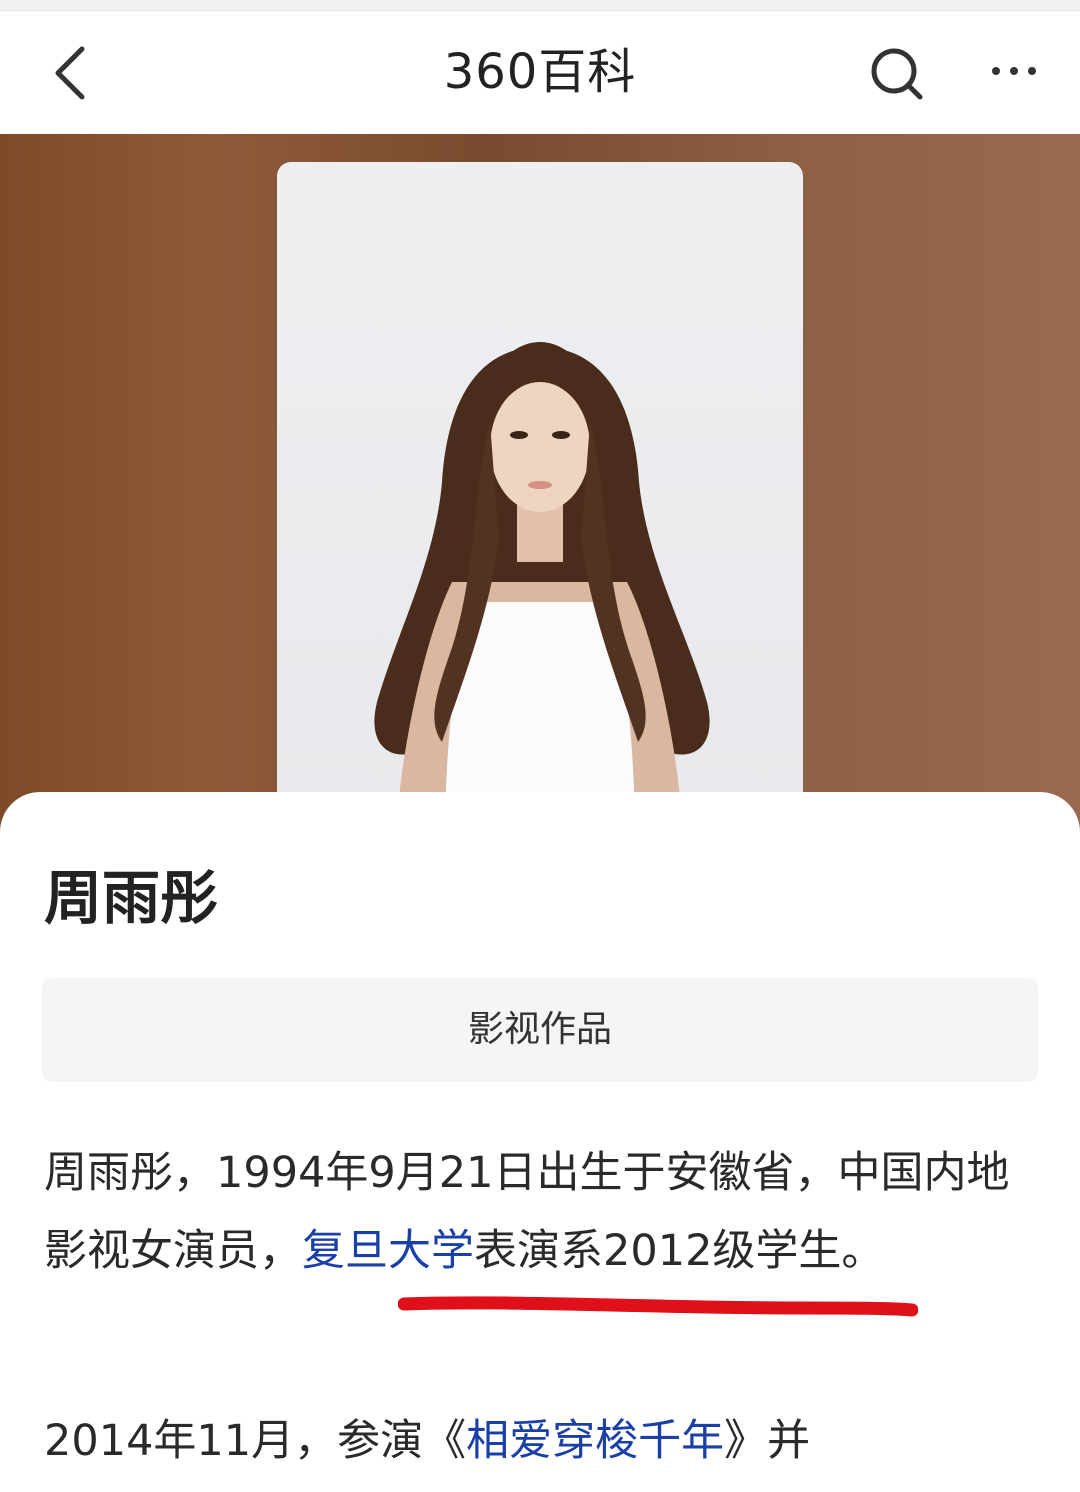 The width and height of the screenshot is (1080, 1492). I want to click on more-dots-icon, so click(1014, 71).